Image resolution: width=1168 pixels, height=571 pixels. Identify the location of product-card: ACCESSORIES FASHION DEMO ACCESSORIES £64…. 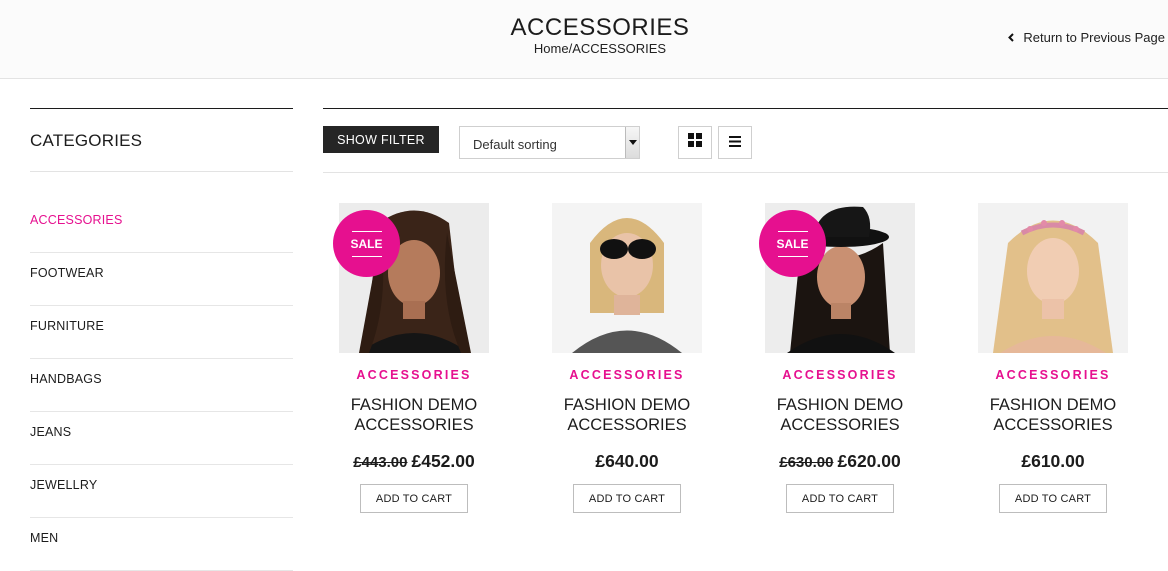
(627, 358).